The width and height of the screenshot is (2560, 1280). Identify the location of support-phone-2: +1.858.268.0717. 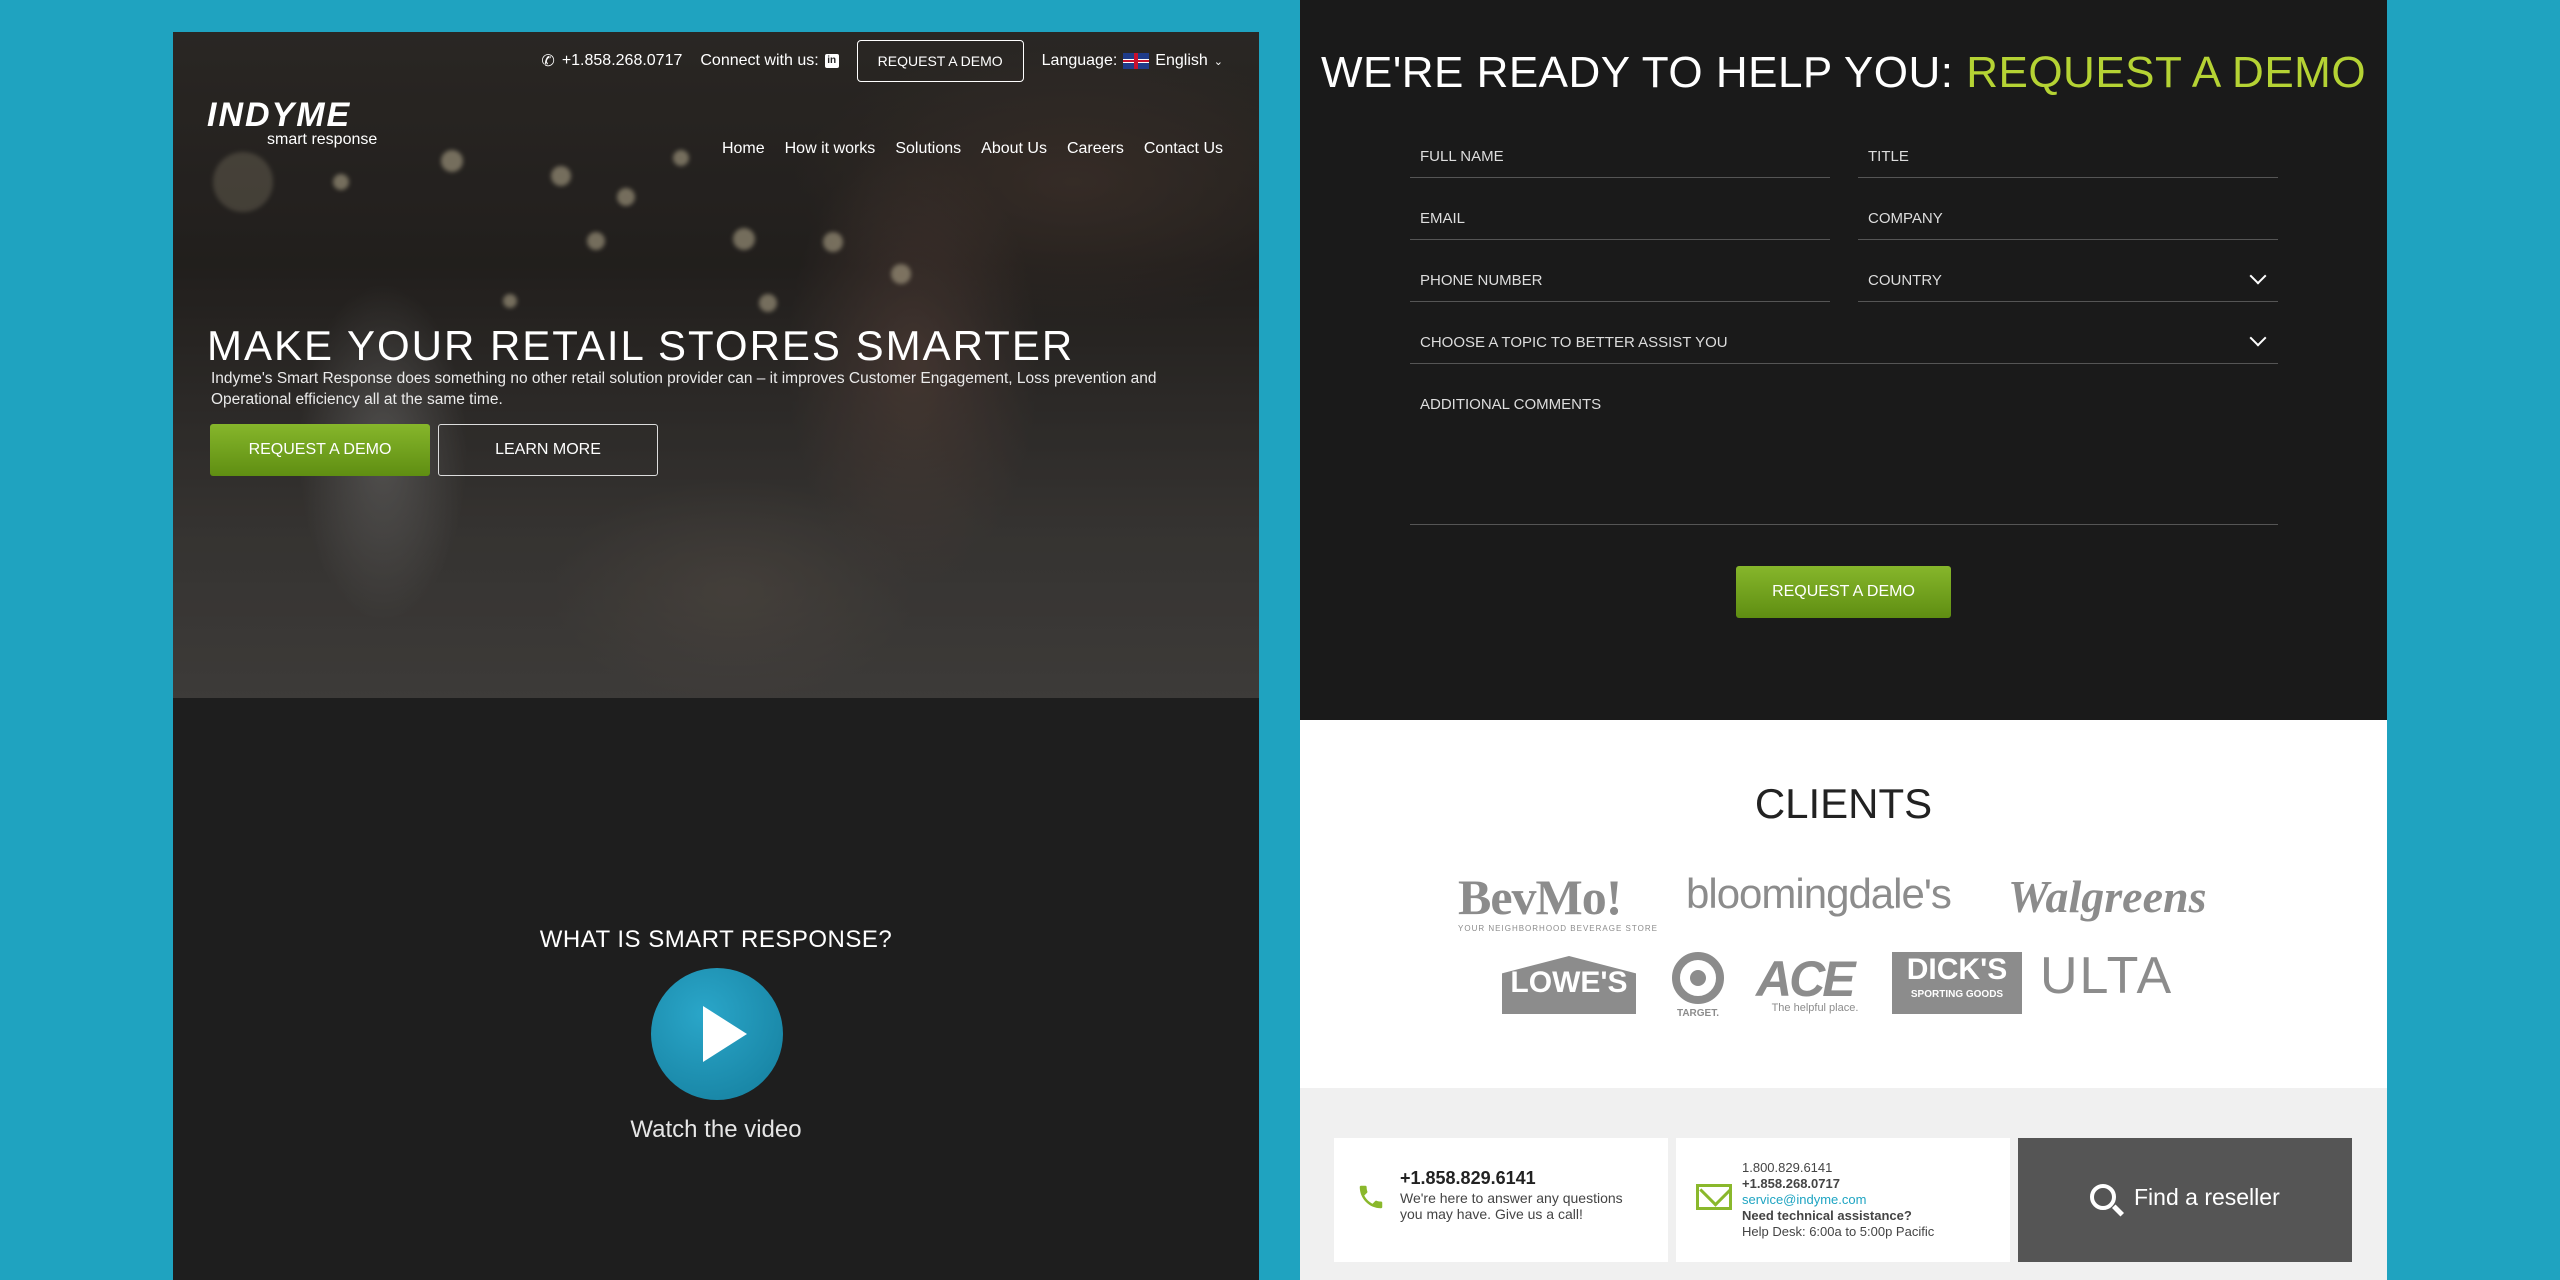
(1791, 1183).